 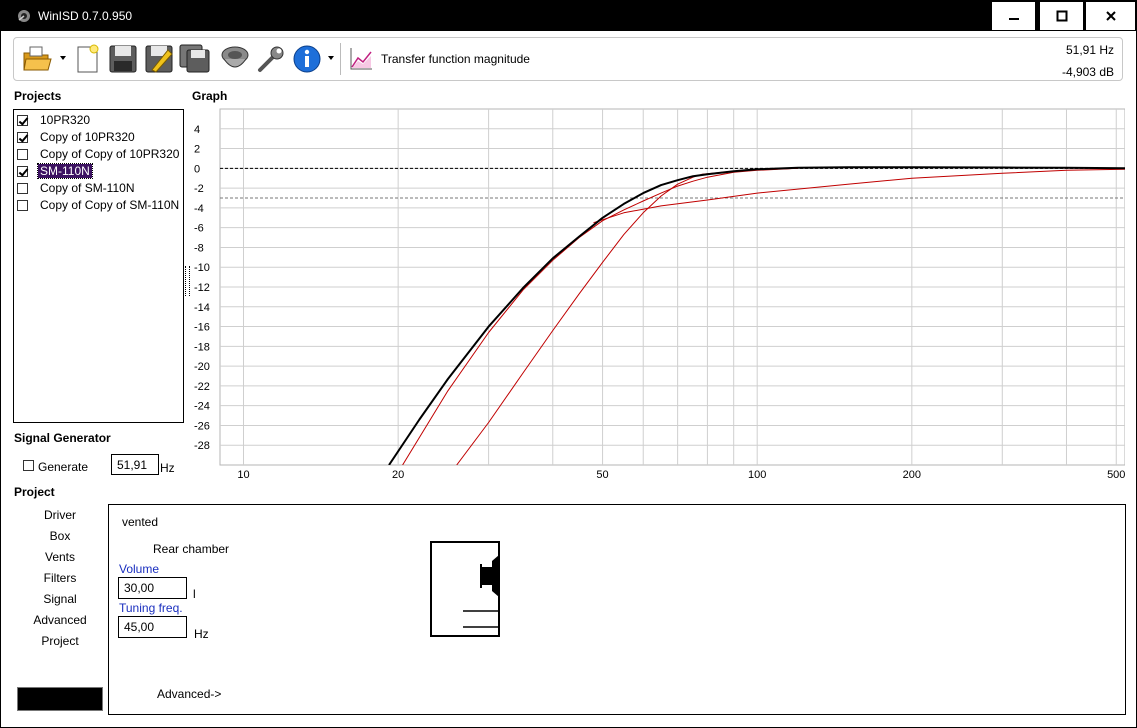 I want to click on signal-frequency-input, so click(x=135, y=464).